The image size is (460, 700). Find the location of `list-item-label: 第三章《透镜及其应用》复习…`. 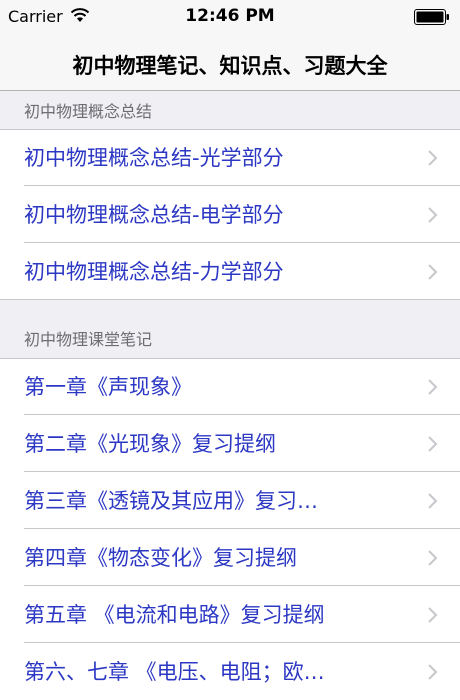

list-item-label: 第三章《透镜及其应用》复习… is located at coordinates (171, 501).